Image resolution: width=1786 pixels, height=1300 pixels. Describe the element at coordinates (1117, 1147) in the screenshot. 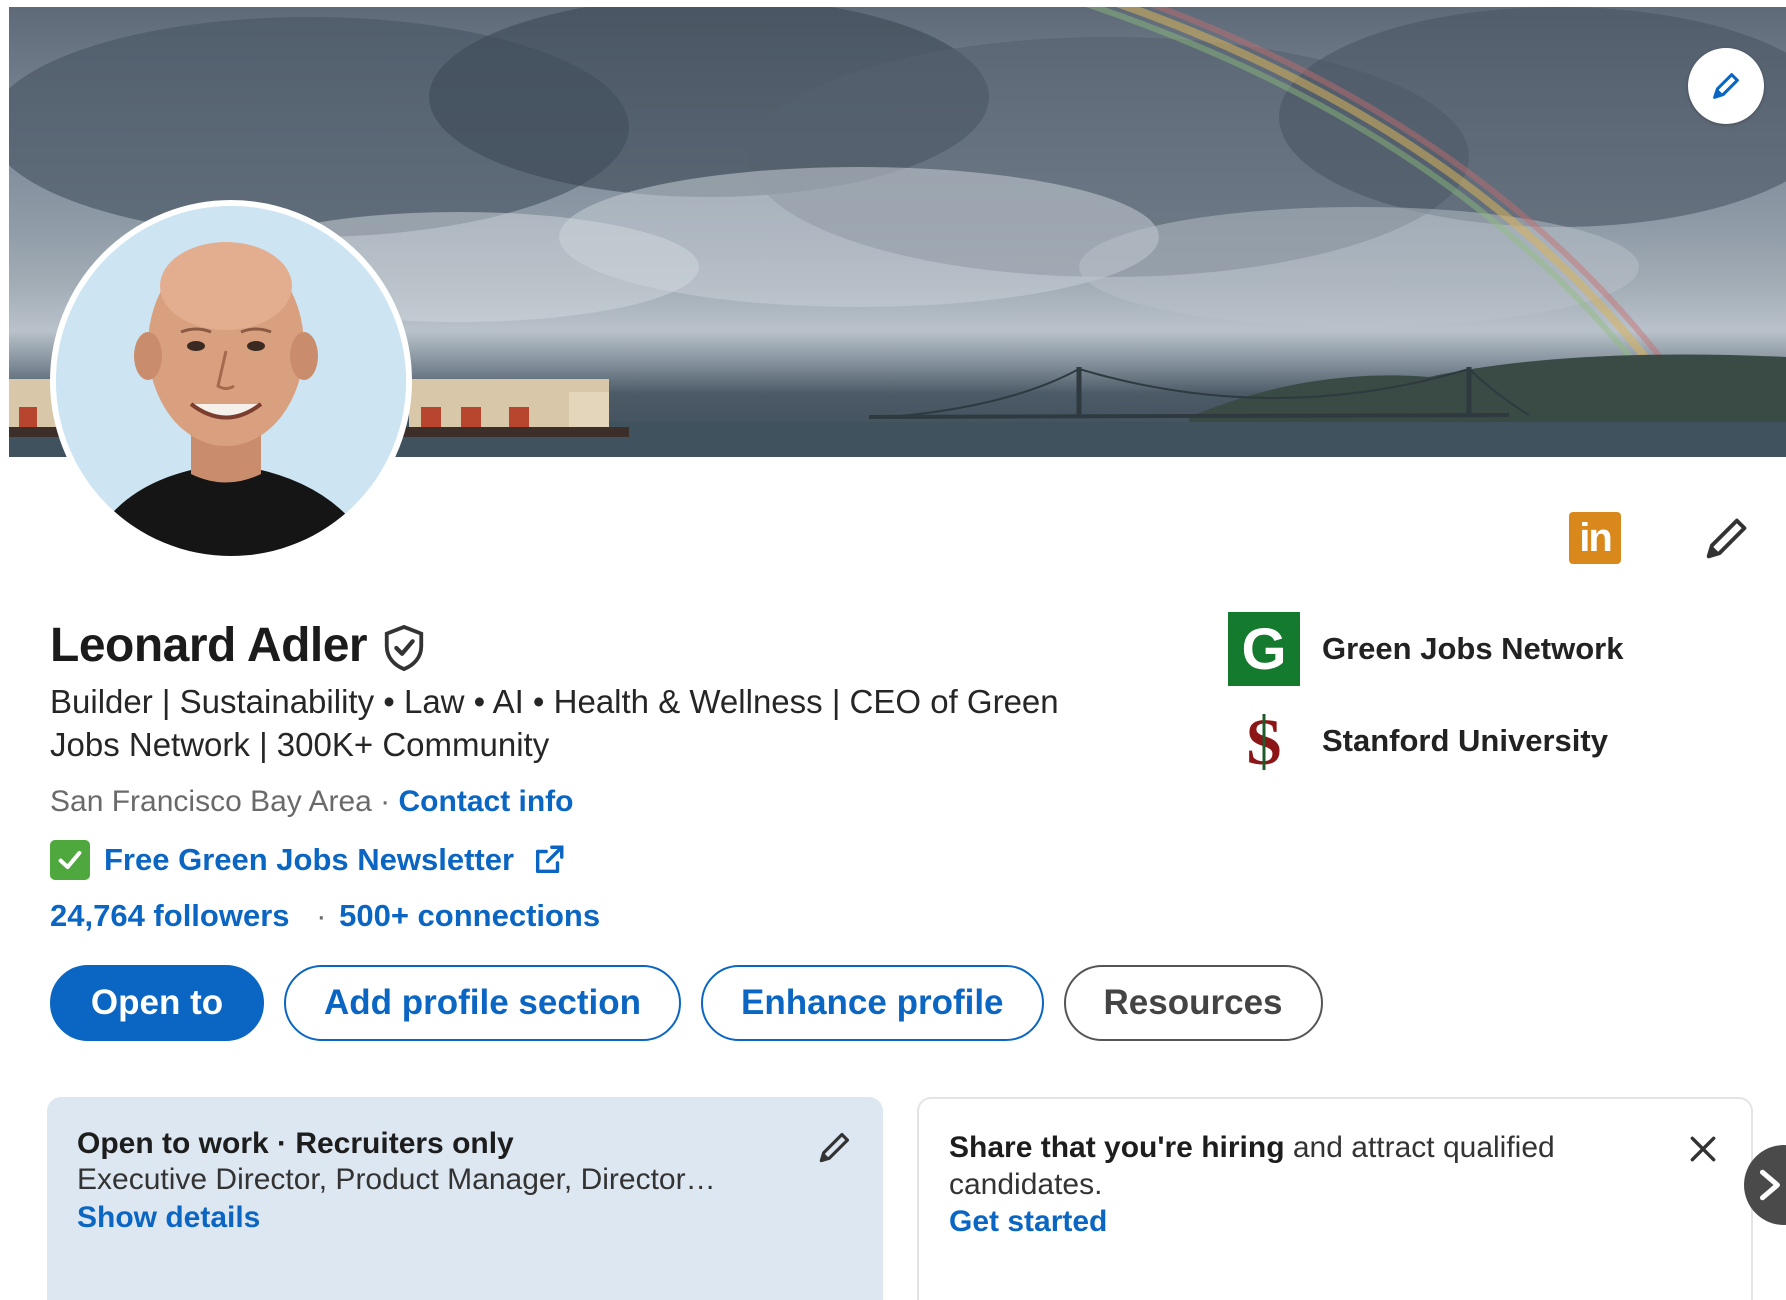

I see `hiring-bold-text: Share that you're hiring` at that location.